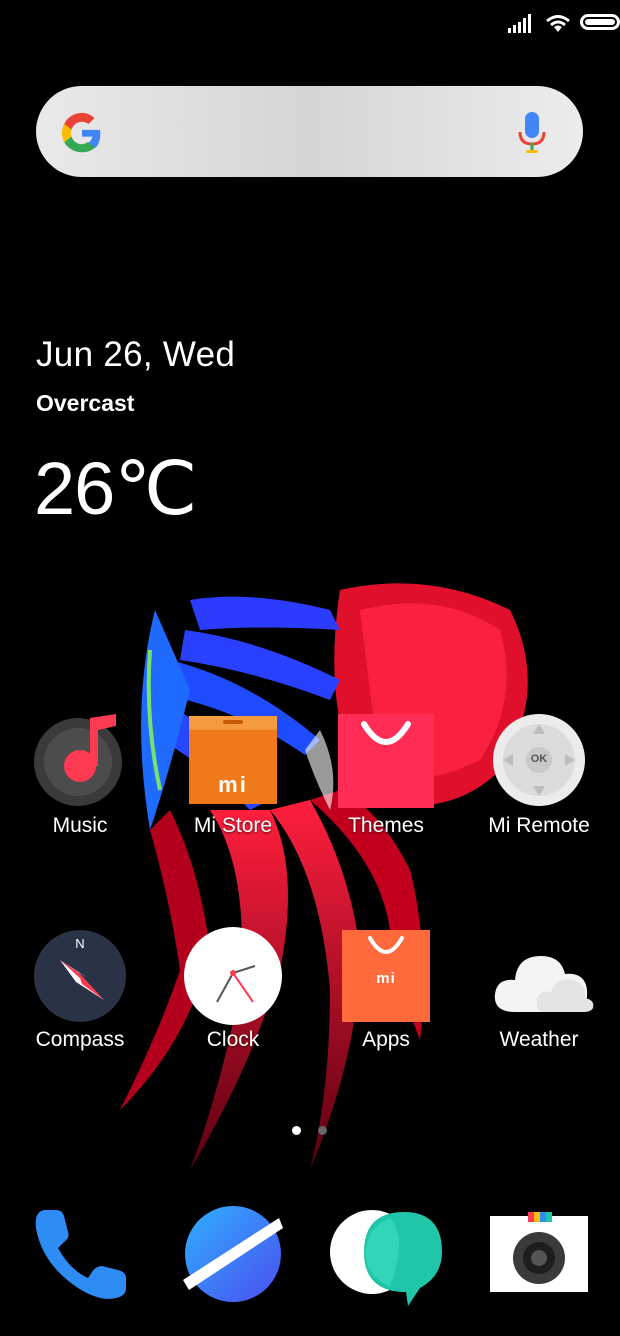 Image resolution: width=620 pixels, height=1336 pixels. I want to click on dock-messaging, so click(387, 1255).